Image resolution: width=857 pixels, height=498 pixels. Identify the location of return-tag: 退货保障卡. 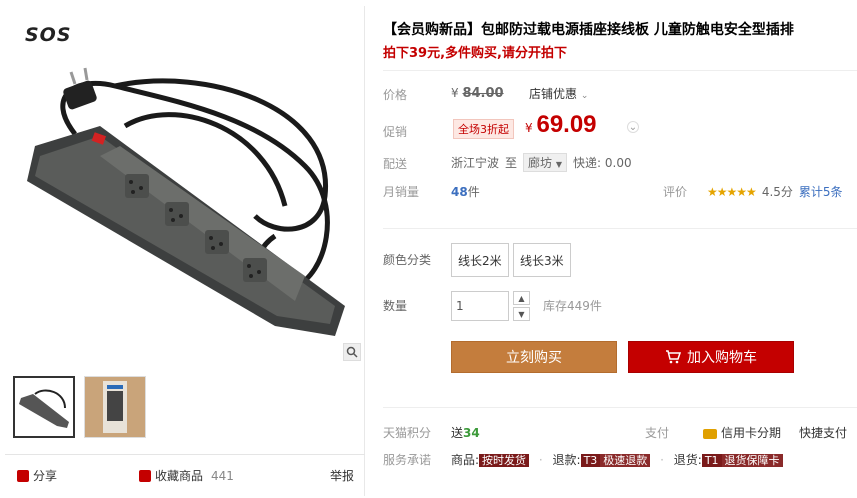
(752, 460).